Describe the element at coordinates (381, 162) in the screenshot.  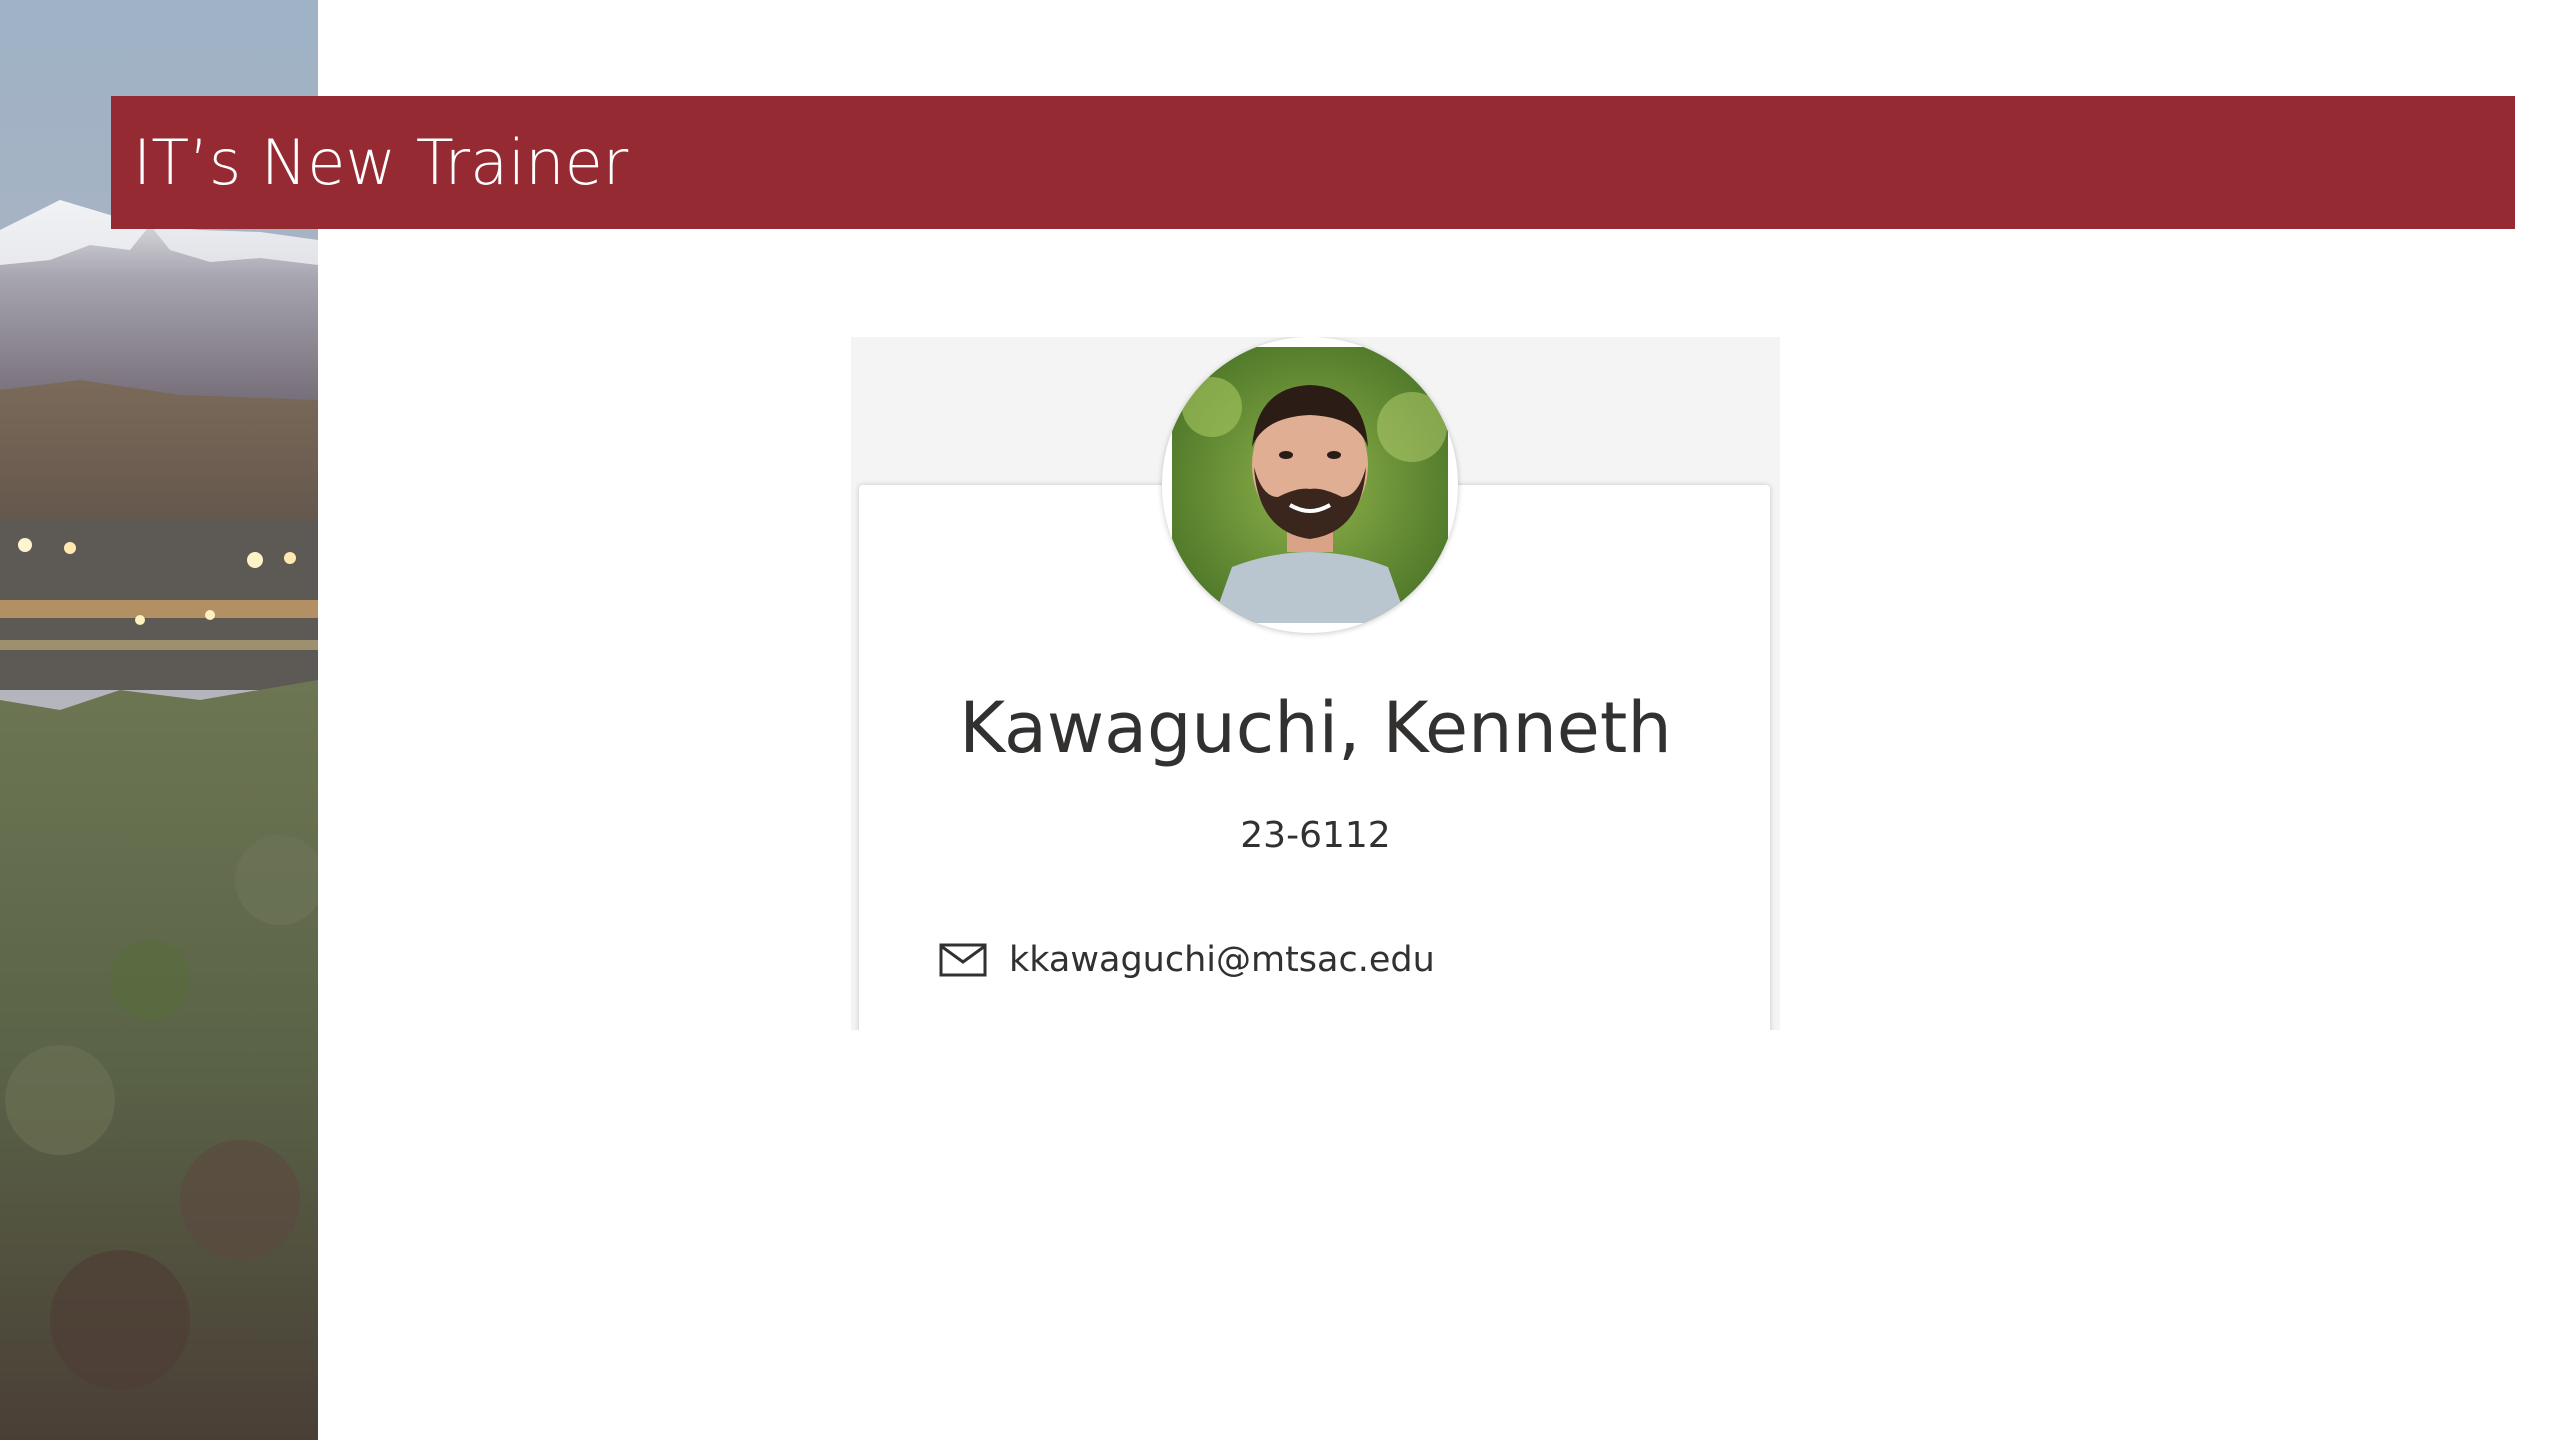
I see `slide-title: IT’s New Trainer` at that location.